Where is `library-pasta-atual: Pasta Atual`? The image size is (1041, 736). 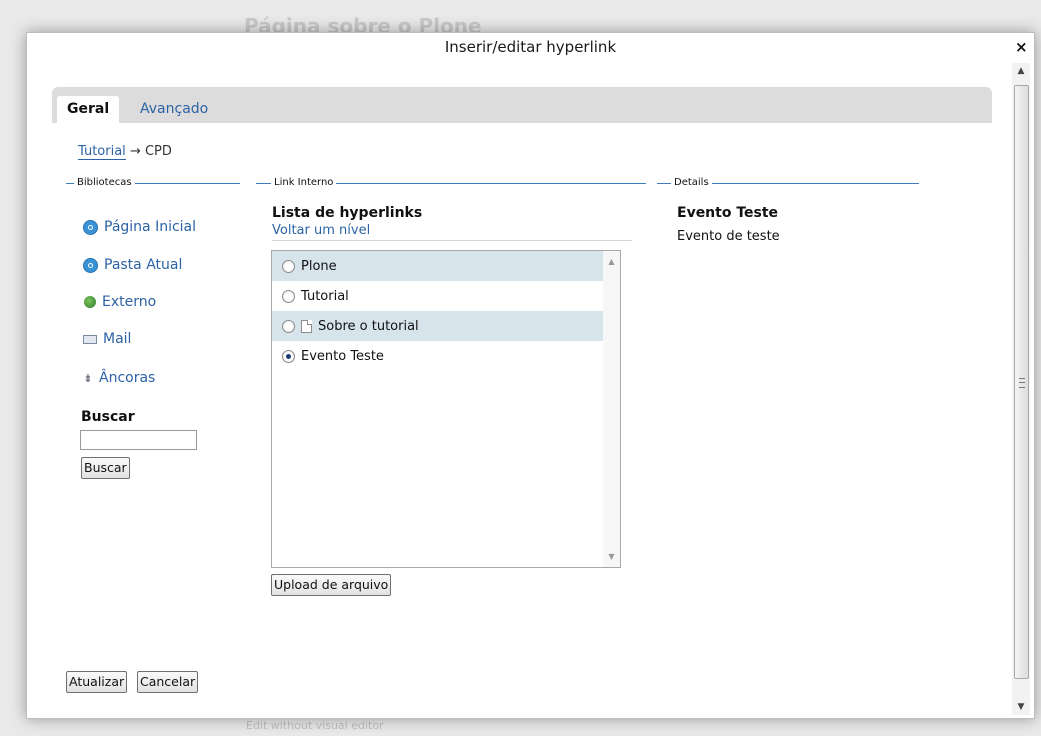
library-pasta-atual: Pasta Atual is located at coordinates (132, 265).